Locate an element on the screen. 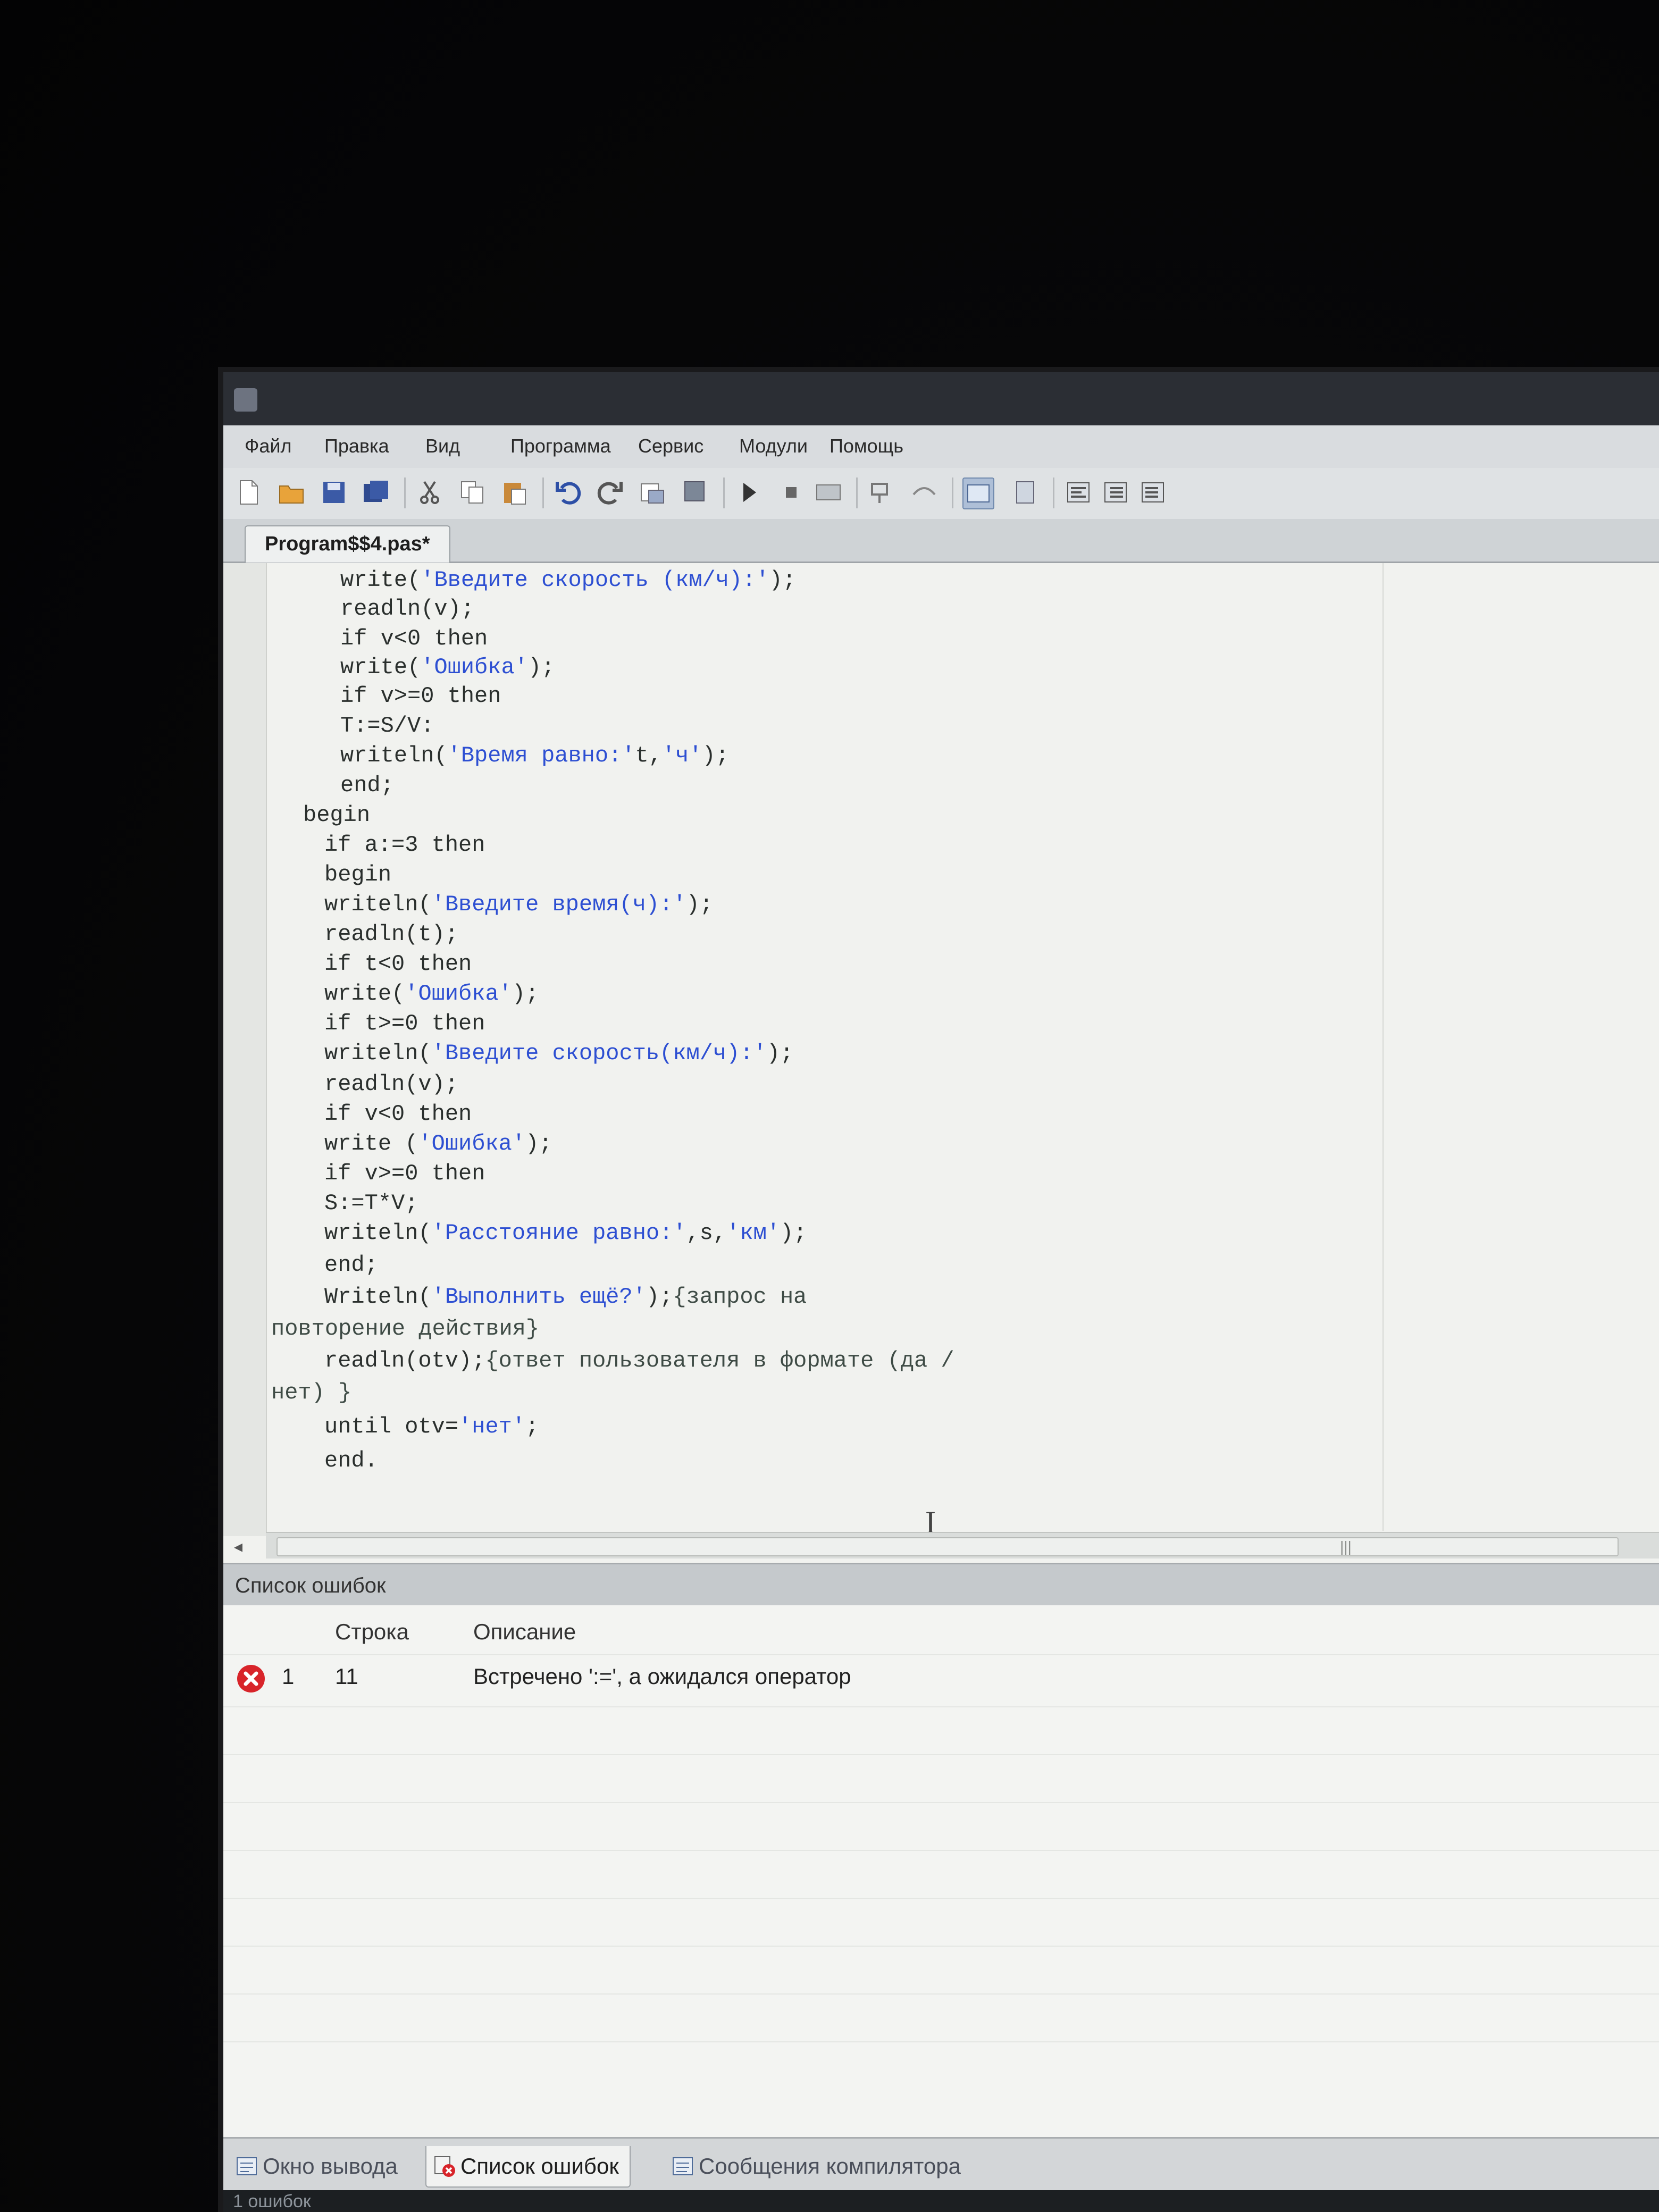 This screenshot has height=2212, width=1659. code-token: readln(otv); is located at coordinates (404, 1360).